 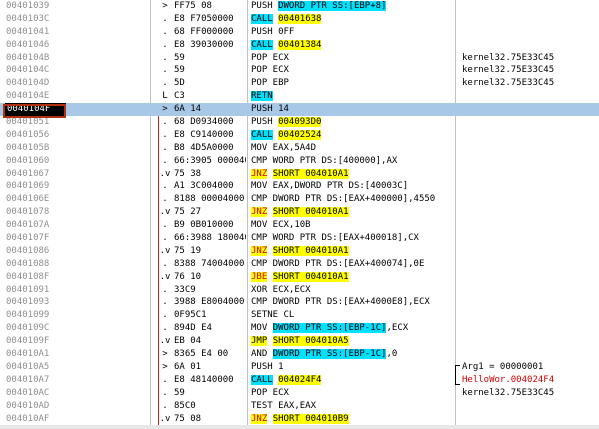 What do you see at coordinates (165, 212) in the screenshot?
I see `row-flow-marker: .v` at bounding box center [165, 212].